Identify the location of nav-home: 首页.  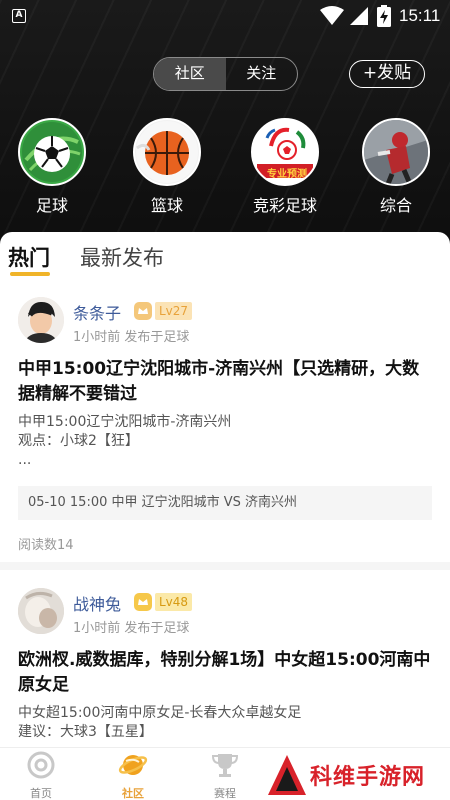
(41, 774).